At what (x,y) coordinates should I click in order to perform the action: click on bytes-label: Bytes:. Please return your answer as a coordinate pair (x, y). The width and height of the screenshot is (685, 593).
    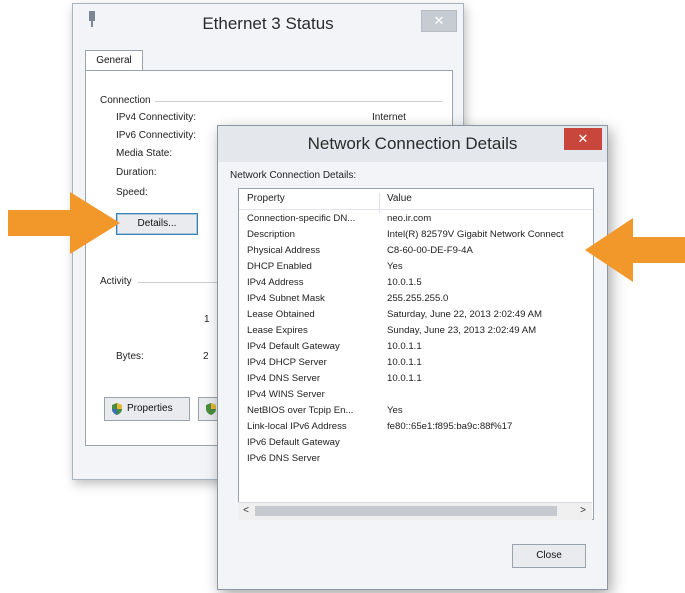
    Looking at the image, I should click on (130, 356).